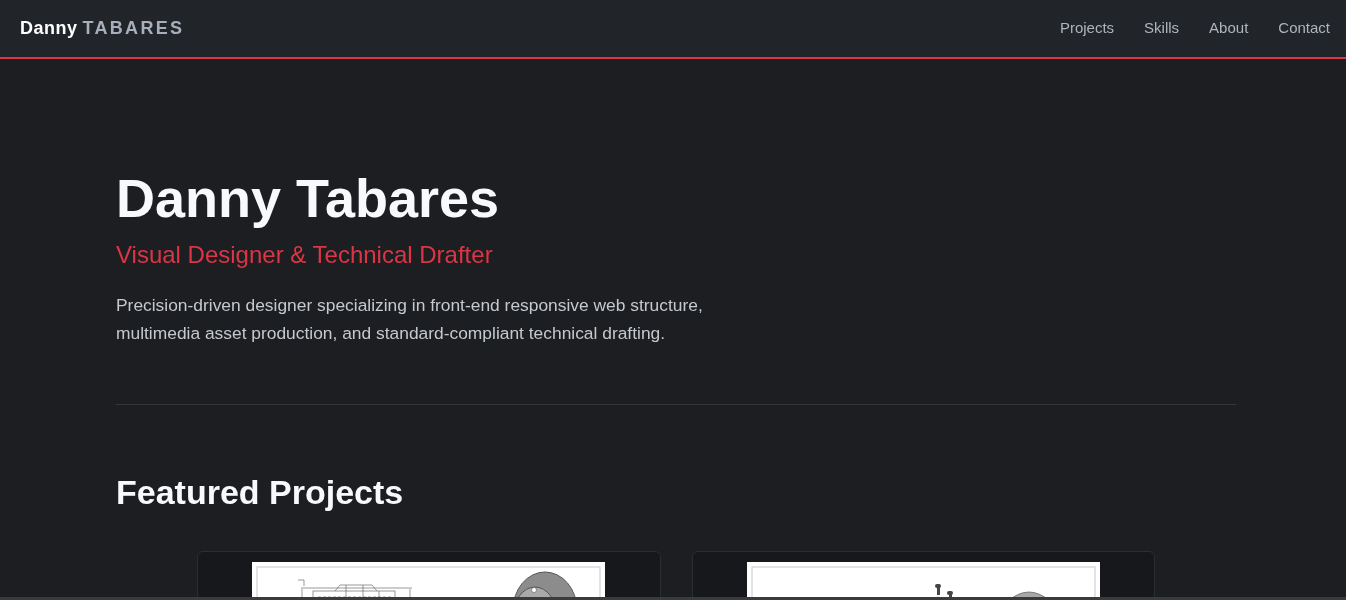  I want to click on hero-description: Precision-driven designer specializing in front-end responsive web structure, multimedia asset production, and standard-compliant technical drafting., so click(410, 319).